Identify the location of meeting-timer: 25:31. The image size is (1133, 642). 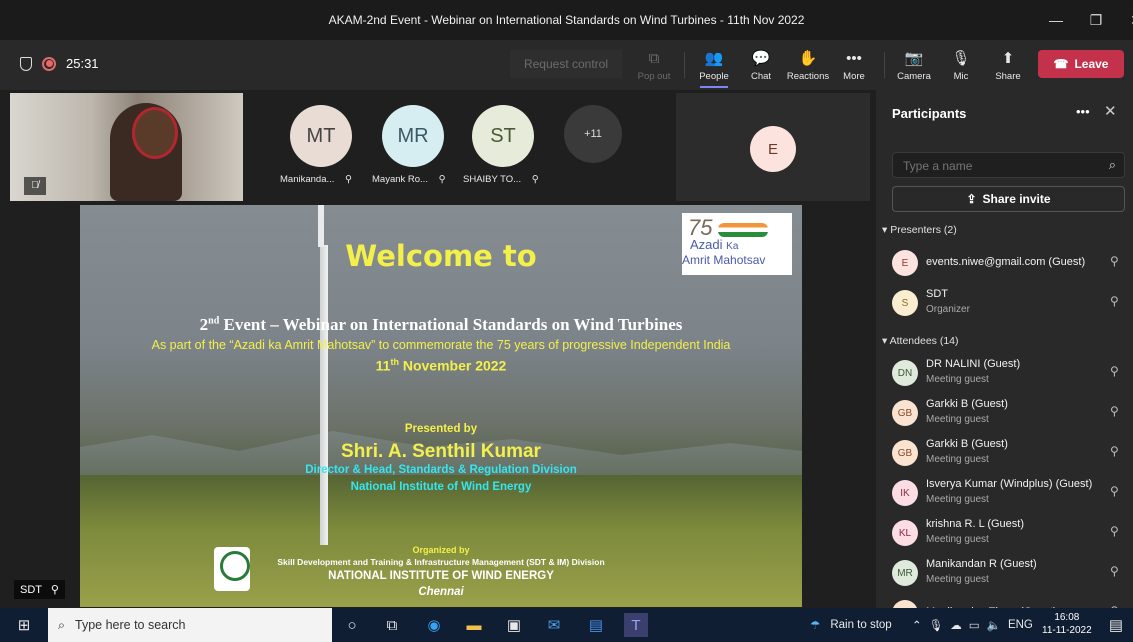
(82, 63).